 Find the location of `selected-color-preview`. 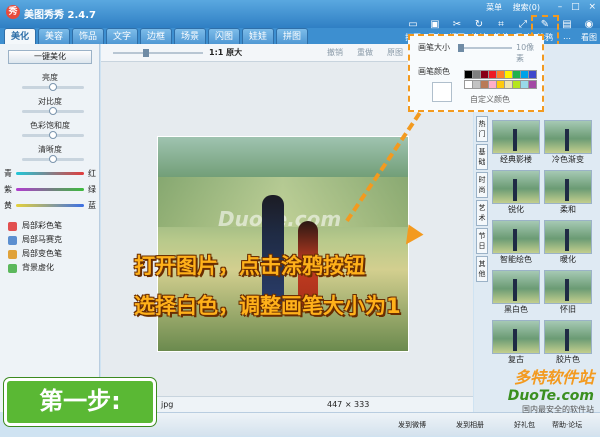

selected-color-preview is located at coordinates (442, 92).